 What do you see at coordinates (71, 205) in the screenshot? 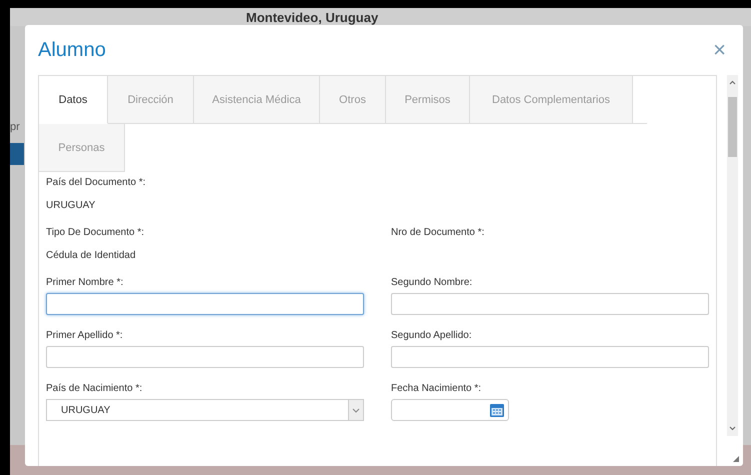
I see `field-value: URUGUAY` at bounding box center [71, 205].